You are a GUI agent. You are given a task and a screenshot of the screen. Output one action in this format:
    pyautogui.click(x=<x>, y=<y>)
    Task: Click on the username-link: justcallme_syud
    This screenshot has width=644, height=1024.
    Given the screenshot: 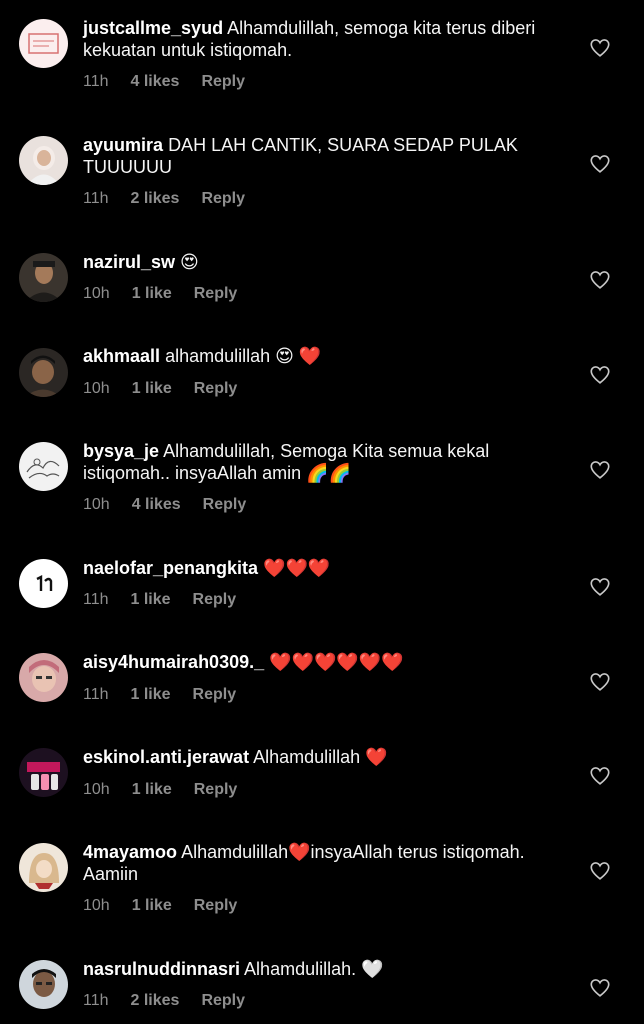 What is the action you would take?
    pyautogui.click(x=153, y=28)
    